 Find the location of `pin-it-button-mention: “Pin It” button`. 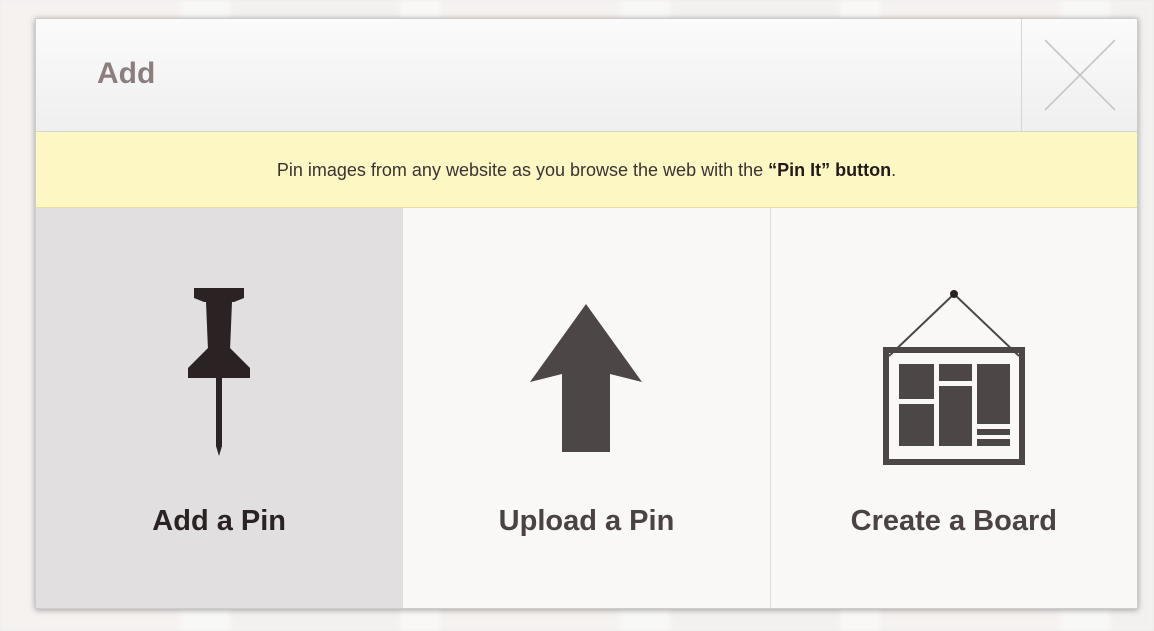

pin-it-button-mention: “Pin It” button is located at coordinates (830, 170).